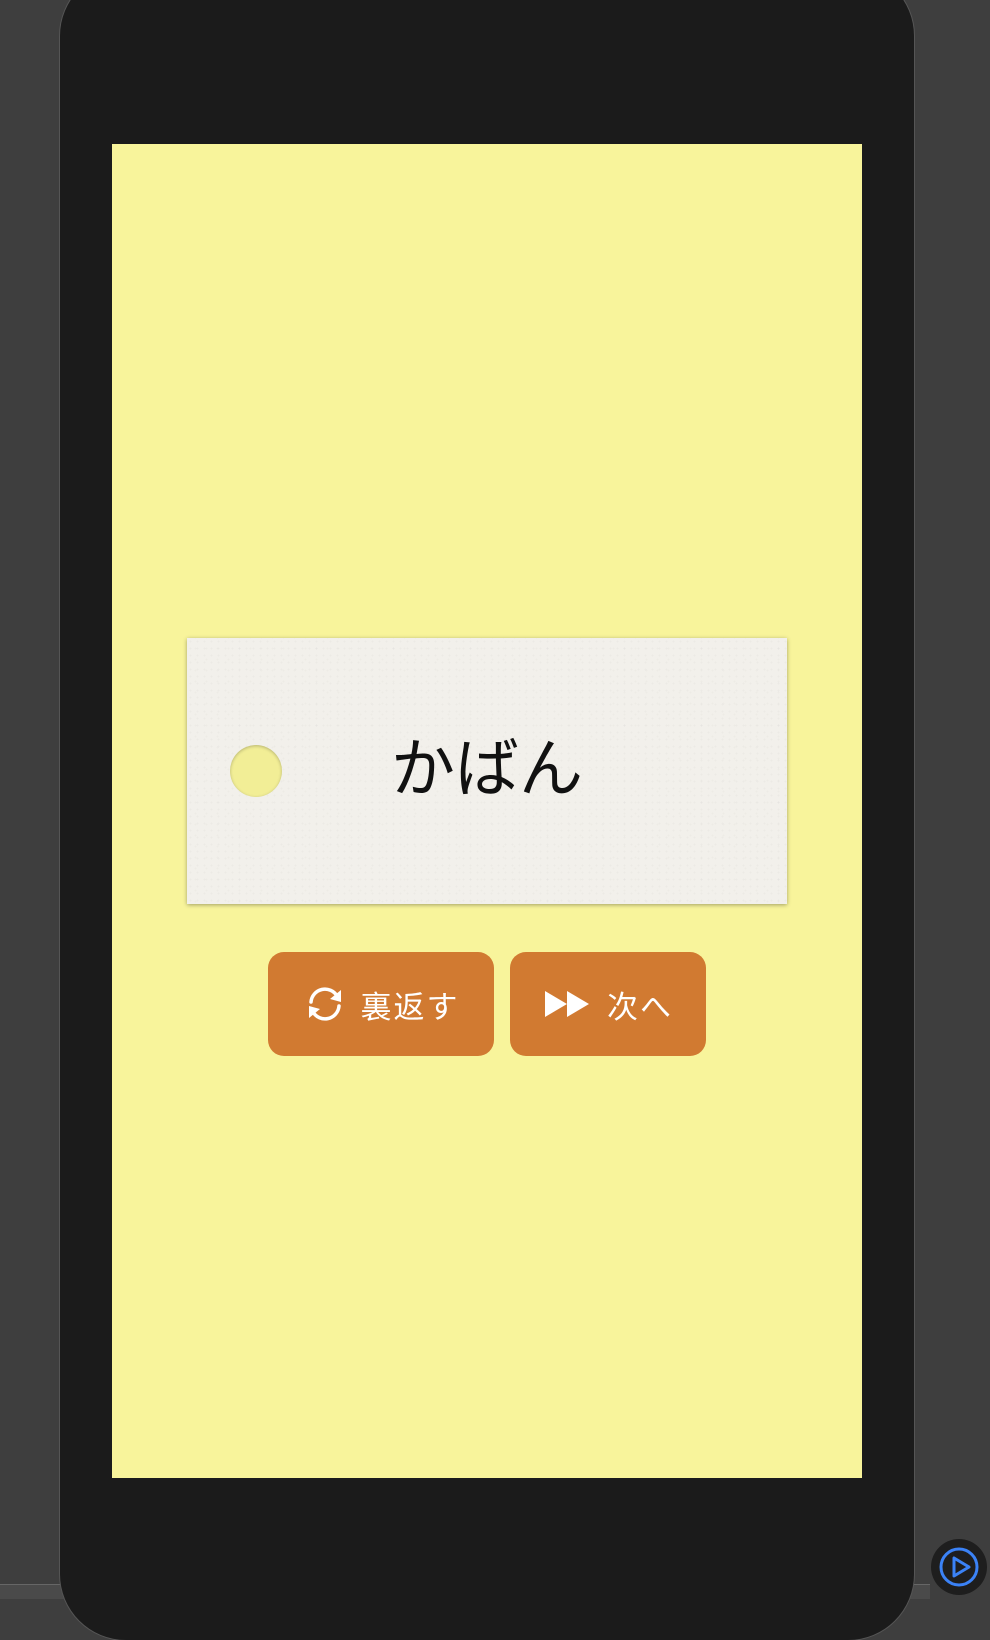 The width and height of the screenshot is (990, 1640). What do you see at coordinates (325, 1004) in the screenshot?
I see `refresh-icon` at bounding box center [325, 1004].